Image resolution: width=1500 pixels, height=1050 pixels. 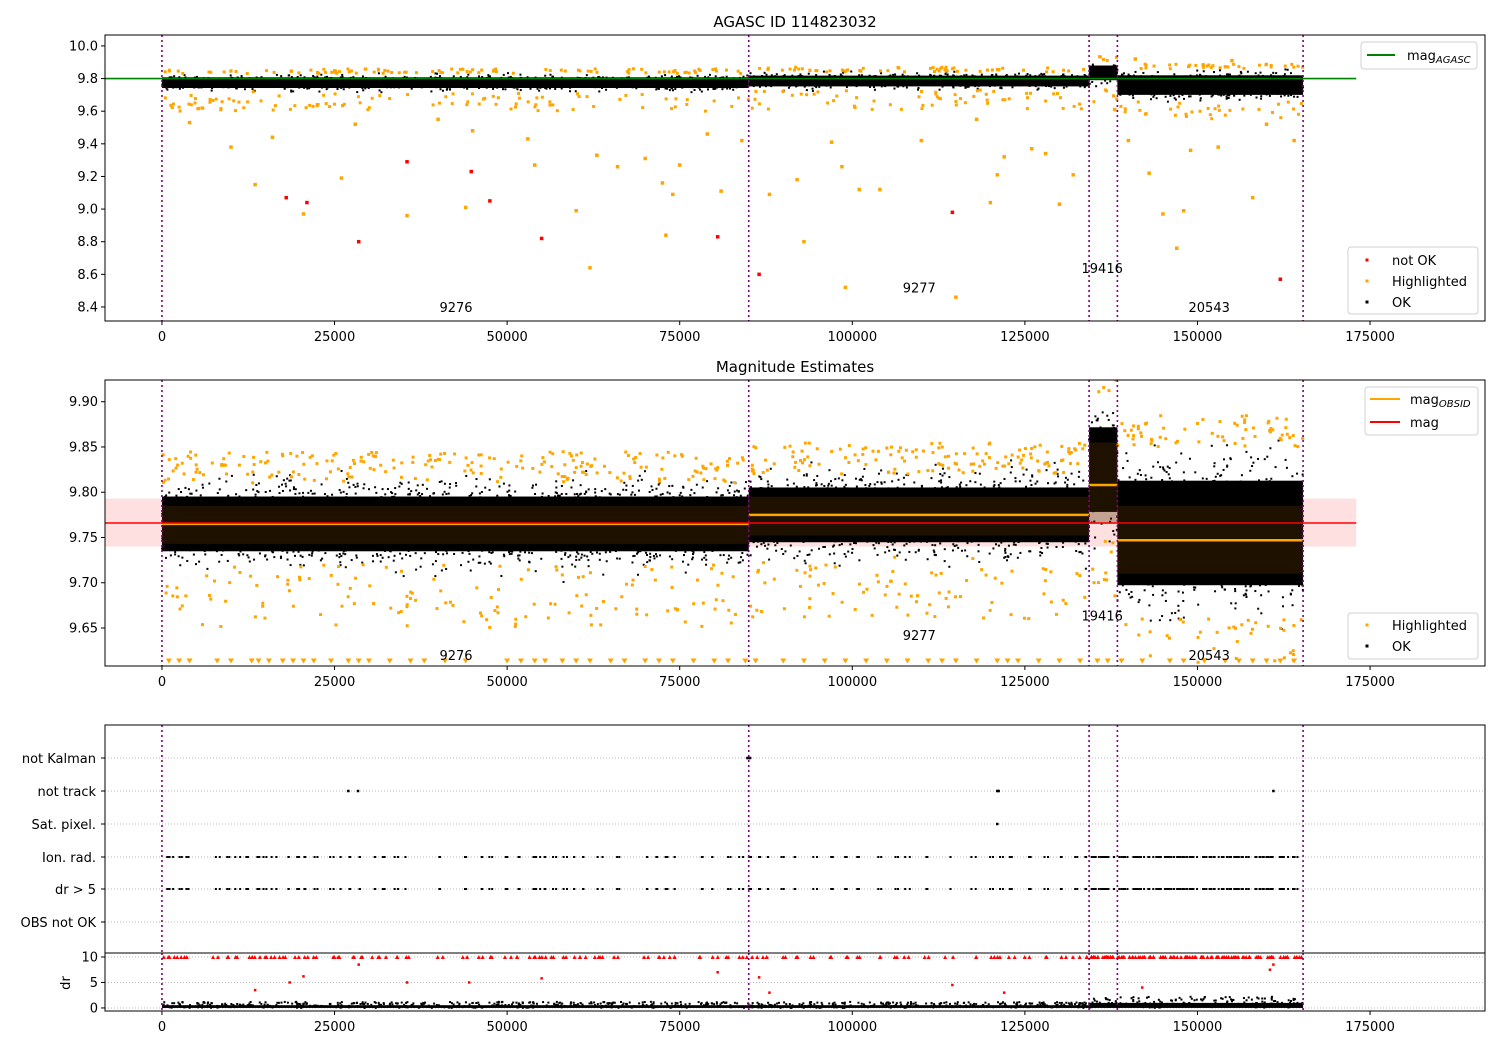 What do you see at coordinates (541, 238) in the screenshot?
I see `not-ok-point` at bounding box center [541, 238].